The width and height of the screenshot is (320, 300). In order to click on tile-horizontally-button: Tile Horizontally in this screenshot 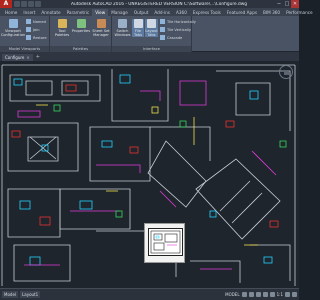, I will do `click(178, 21)`.